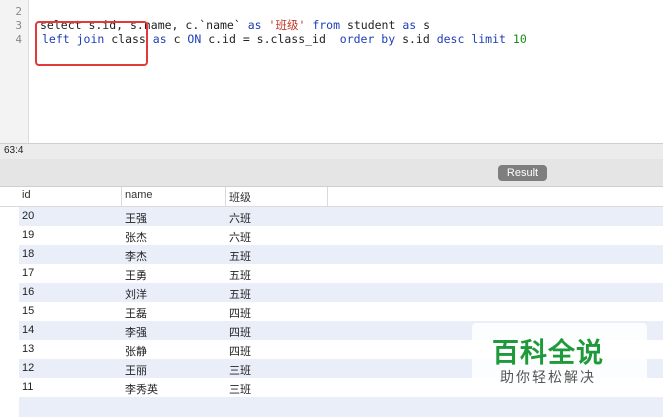  I want to click on row-selector-strip, so click(9, 313).